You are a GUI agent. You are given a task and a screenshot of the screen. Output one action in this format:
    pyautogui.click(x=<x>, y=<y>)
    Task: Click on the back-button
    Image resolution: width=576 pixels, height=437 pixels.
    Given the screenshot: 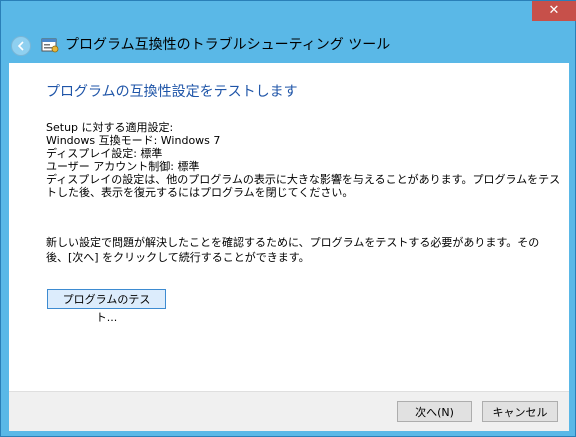 What is the action you would take?
    pyautogui.click(x=21, y=46)
    